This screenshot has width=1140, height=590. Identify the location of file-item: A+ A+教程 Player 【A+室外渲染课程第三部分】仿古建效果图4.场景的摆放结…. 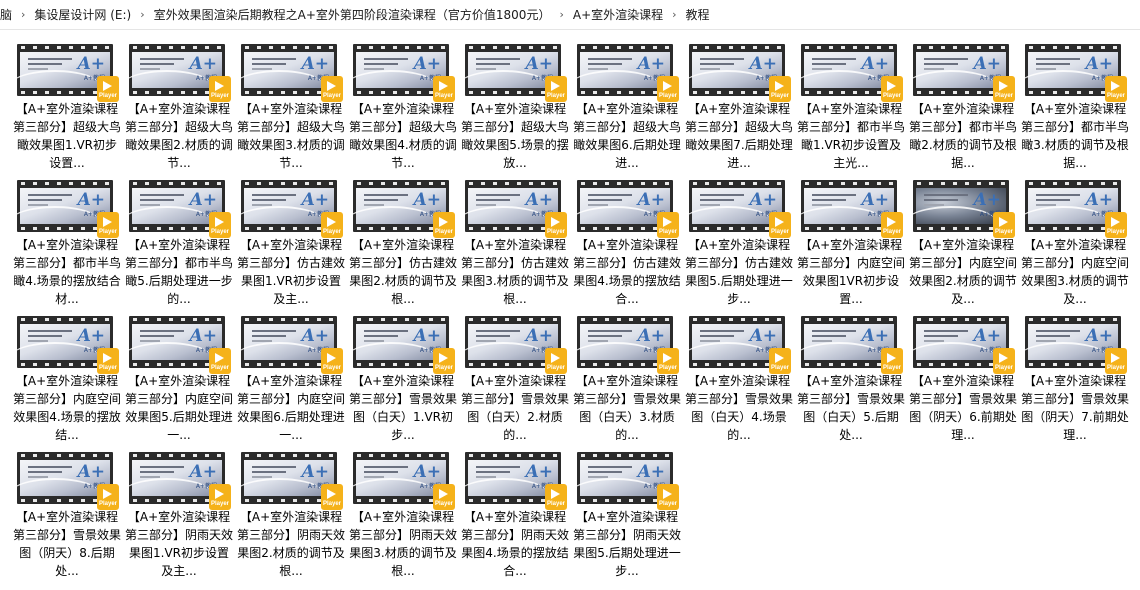
(627, 242).